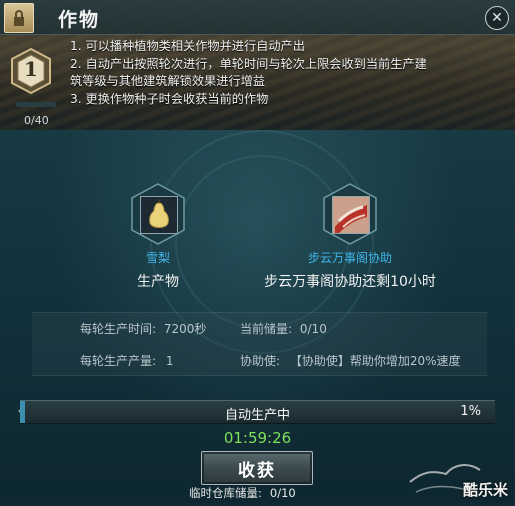 This screenshot has height=506, width=515. What do you see at coordinates (157, 258) in the screenshot?
I see `product-item-name: 雪梨` at bounding box center [157, 258].